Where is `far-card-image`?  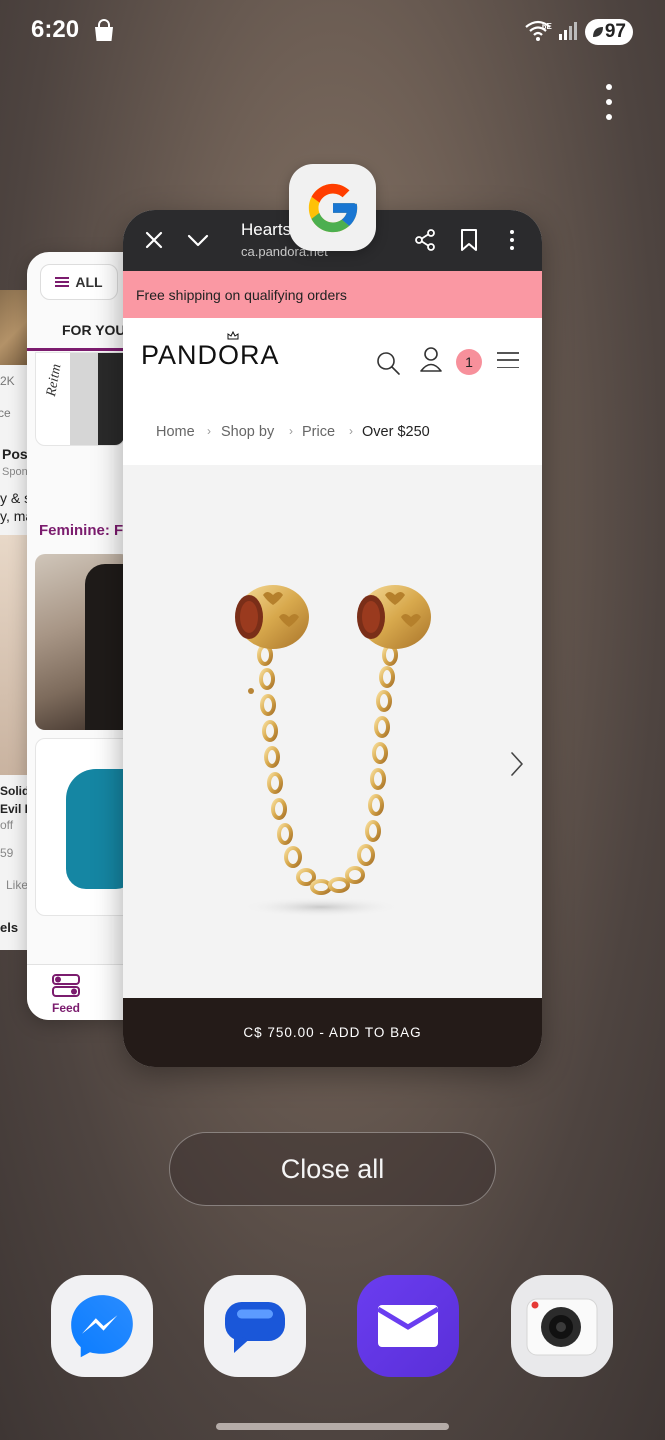
far-card-image is located at coordinates (15, 655).